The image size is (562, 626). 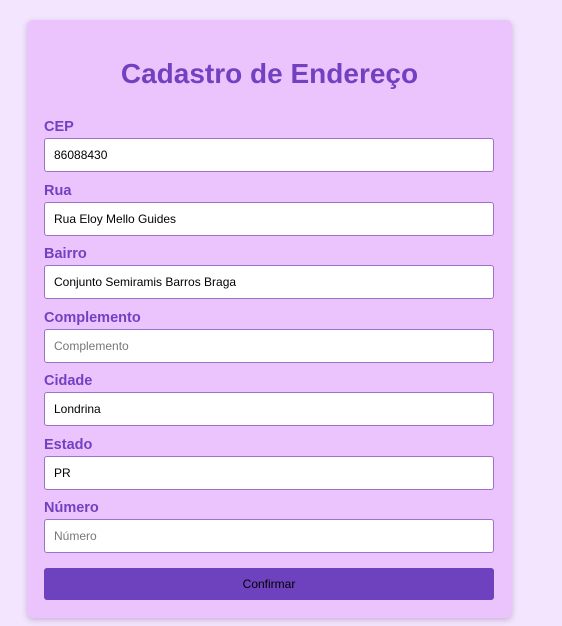 I want to click on form-title: Cadastro de Endereço, so click(x=269, y=73).